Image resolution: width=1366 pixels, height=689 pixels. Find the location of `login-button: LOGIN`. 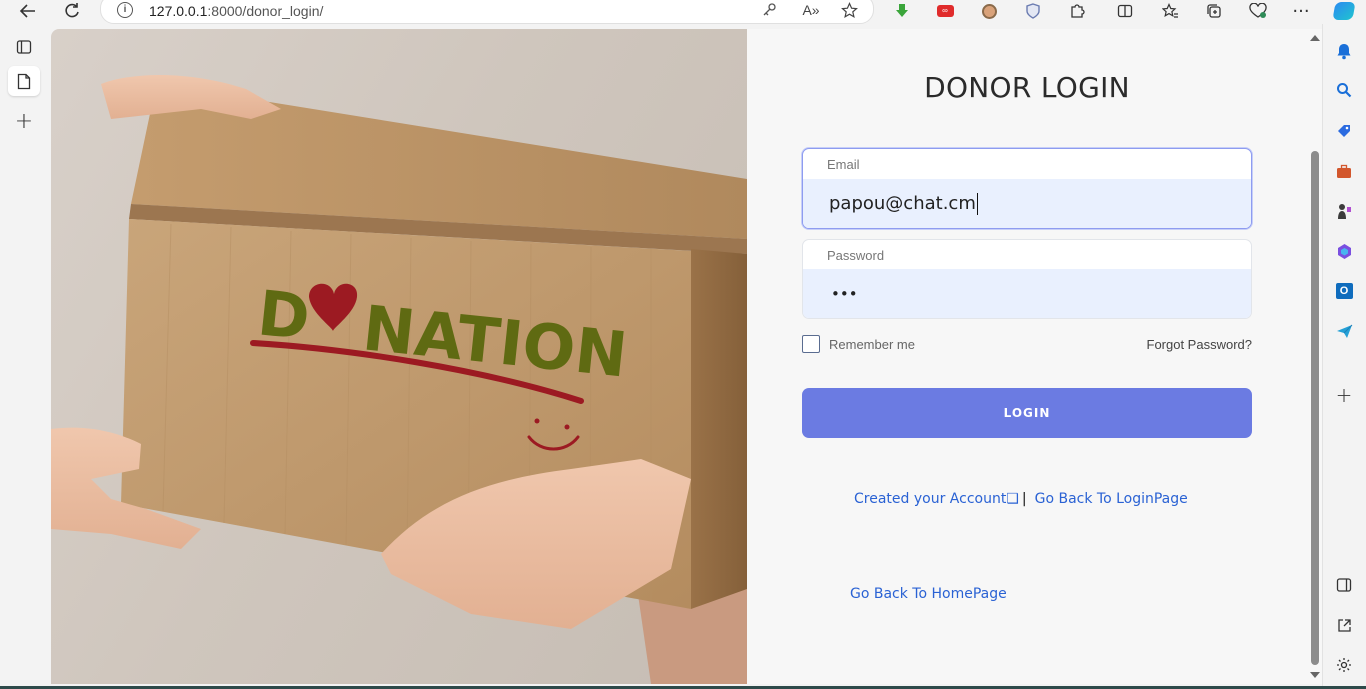

login-button: LOGIN is located at coordinates (1027, 413).